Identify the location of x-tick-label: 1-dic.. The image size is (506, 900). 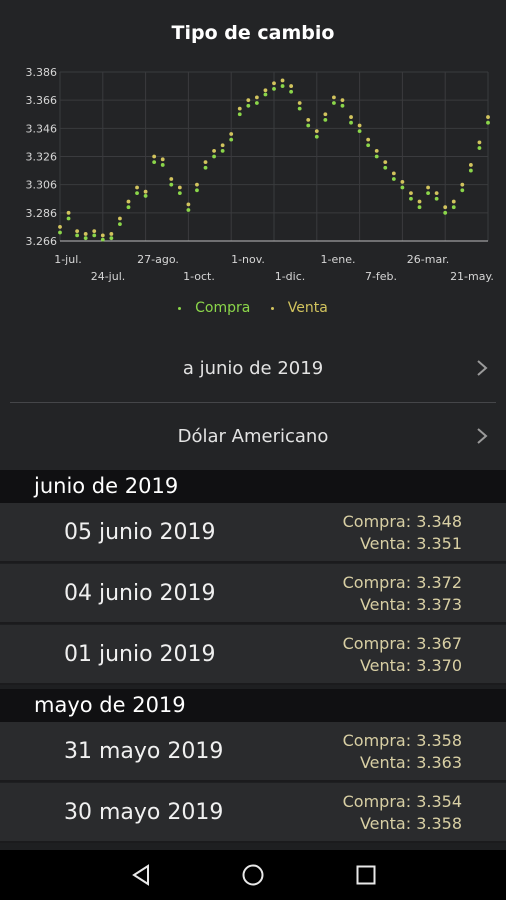
(290, 276).